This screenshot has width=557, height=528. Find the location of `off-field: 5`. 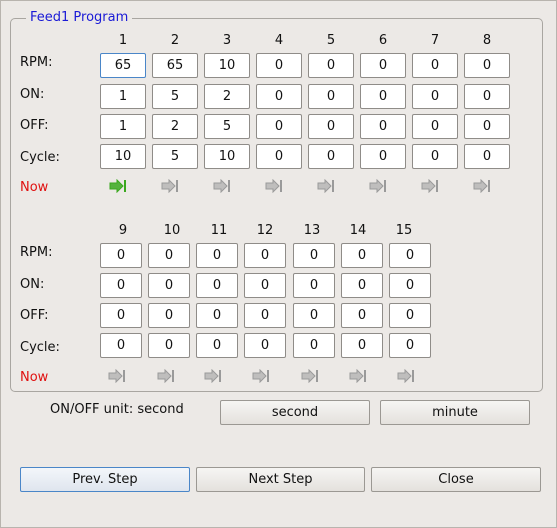

off-field: 5 is located at coordinates (227, 126).